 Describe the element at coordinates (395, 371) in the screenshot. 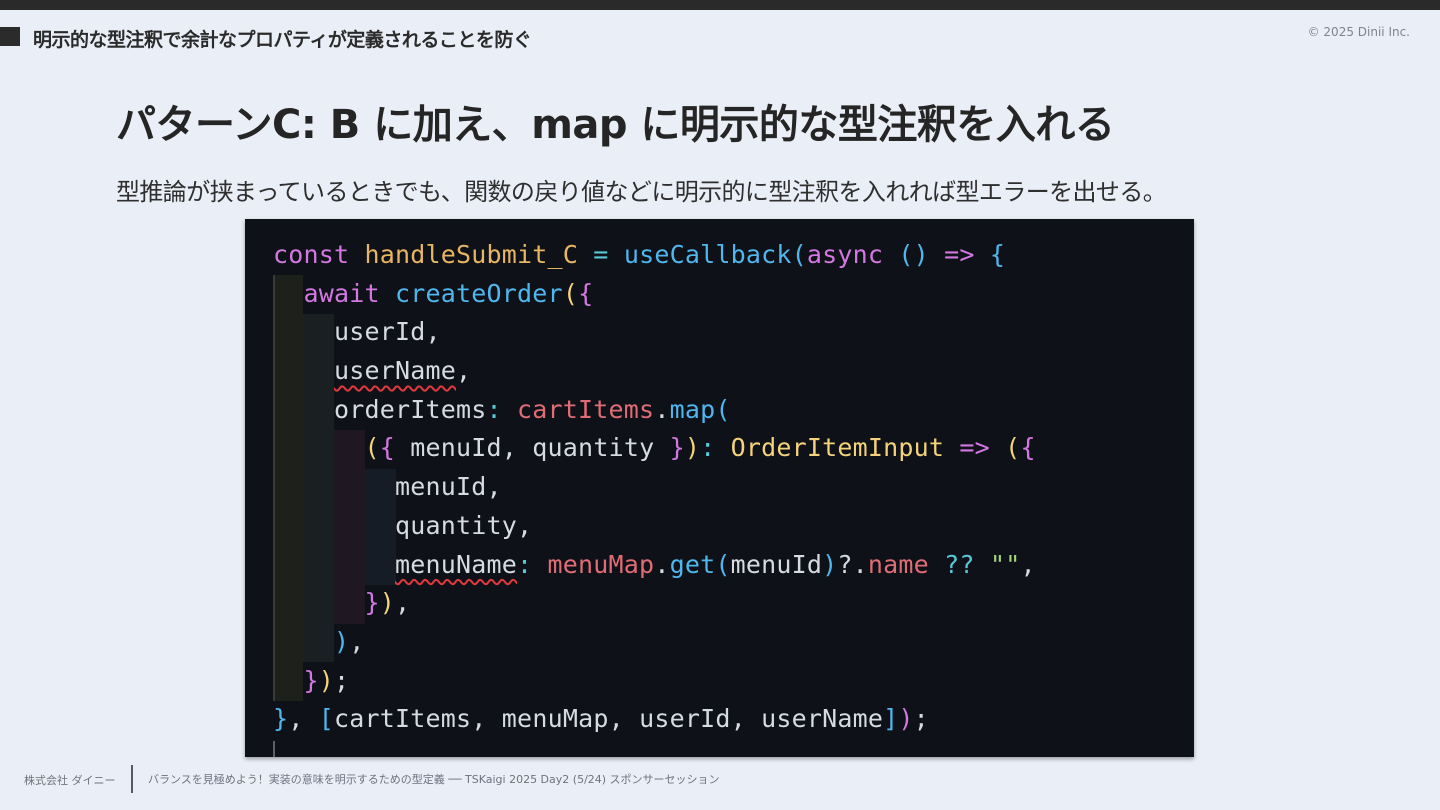

I see `code-token-error: userName` at that location.